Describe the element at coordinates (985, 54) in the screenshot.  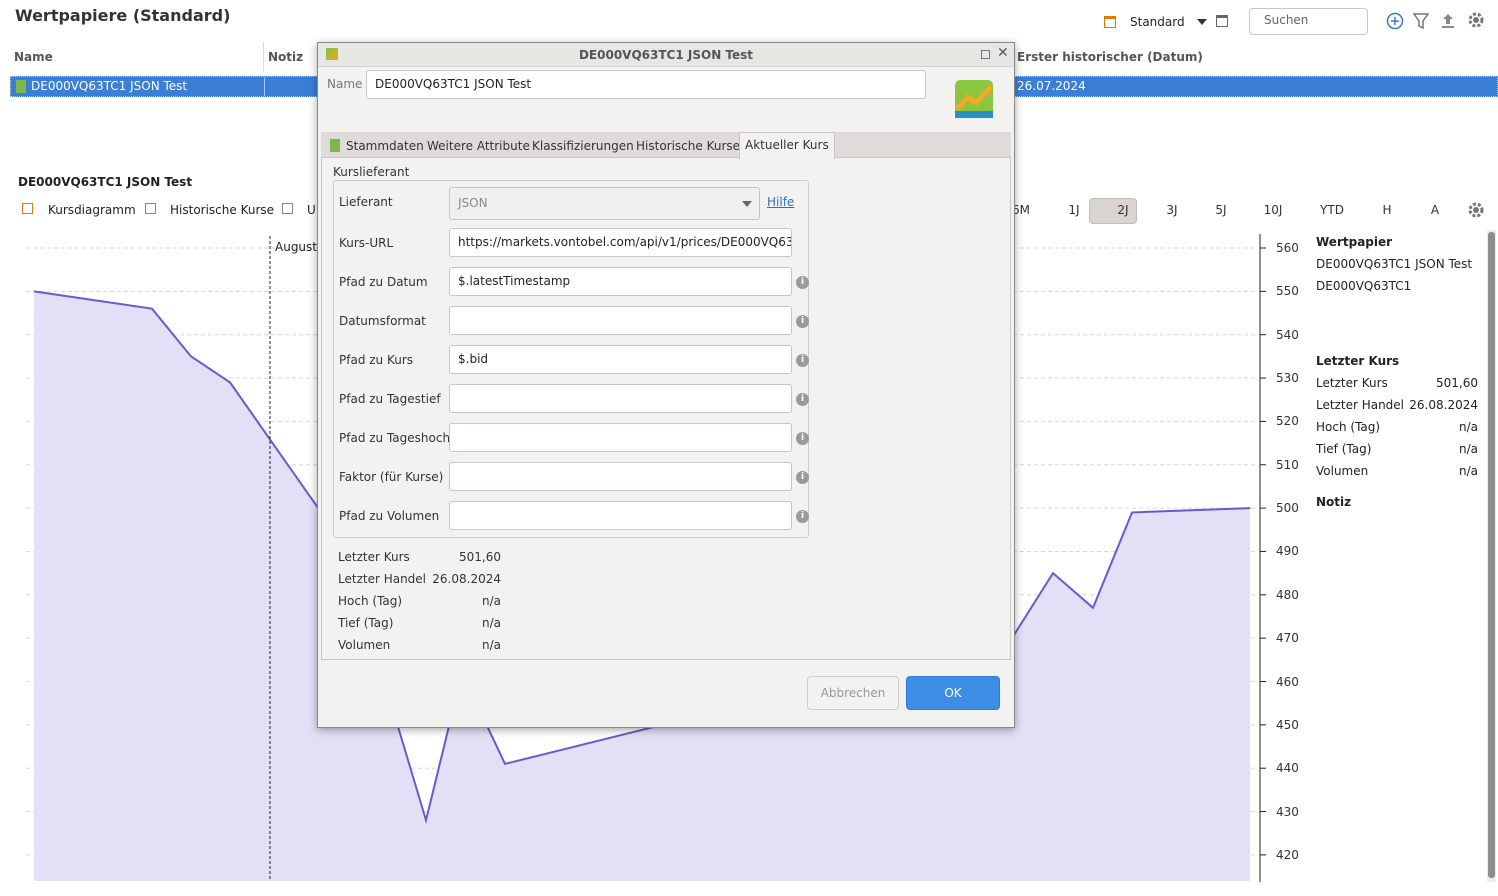
I see `maximize-icon` at that location.